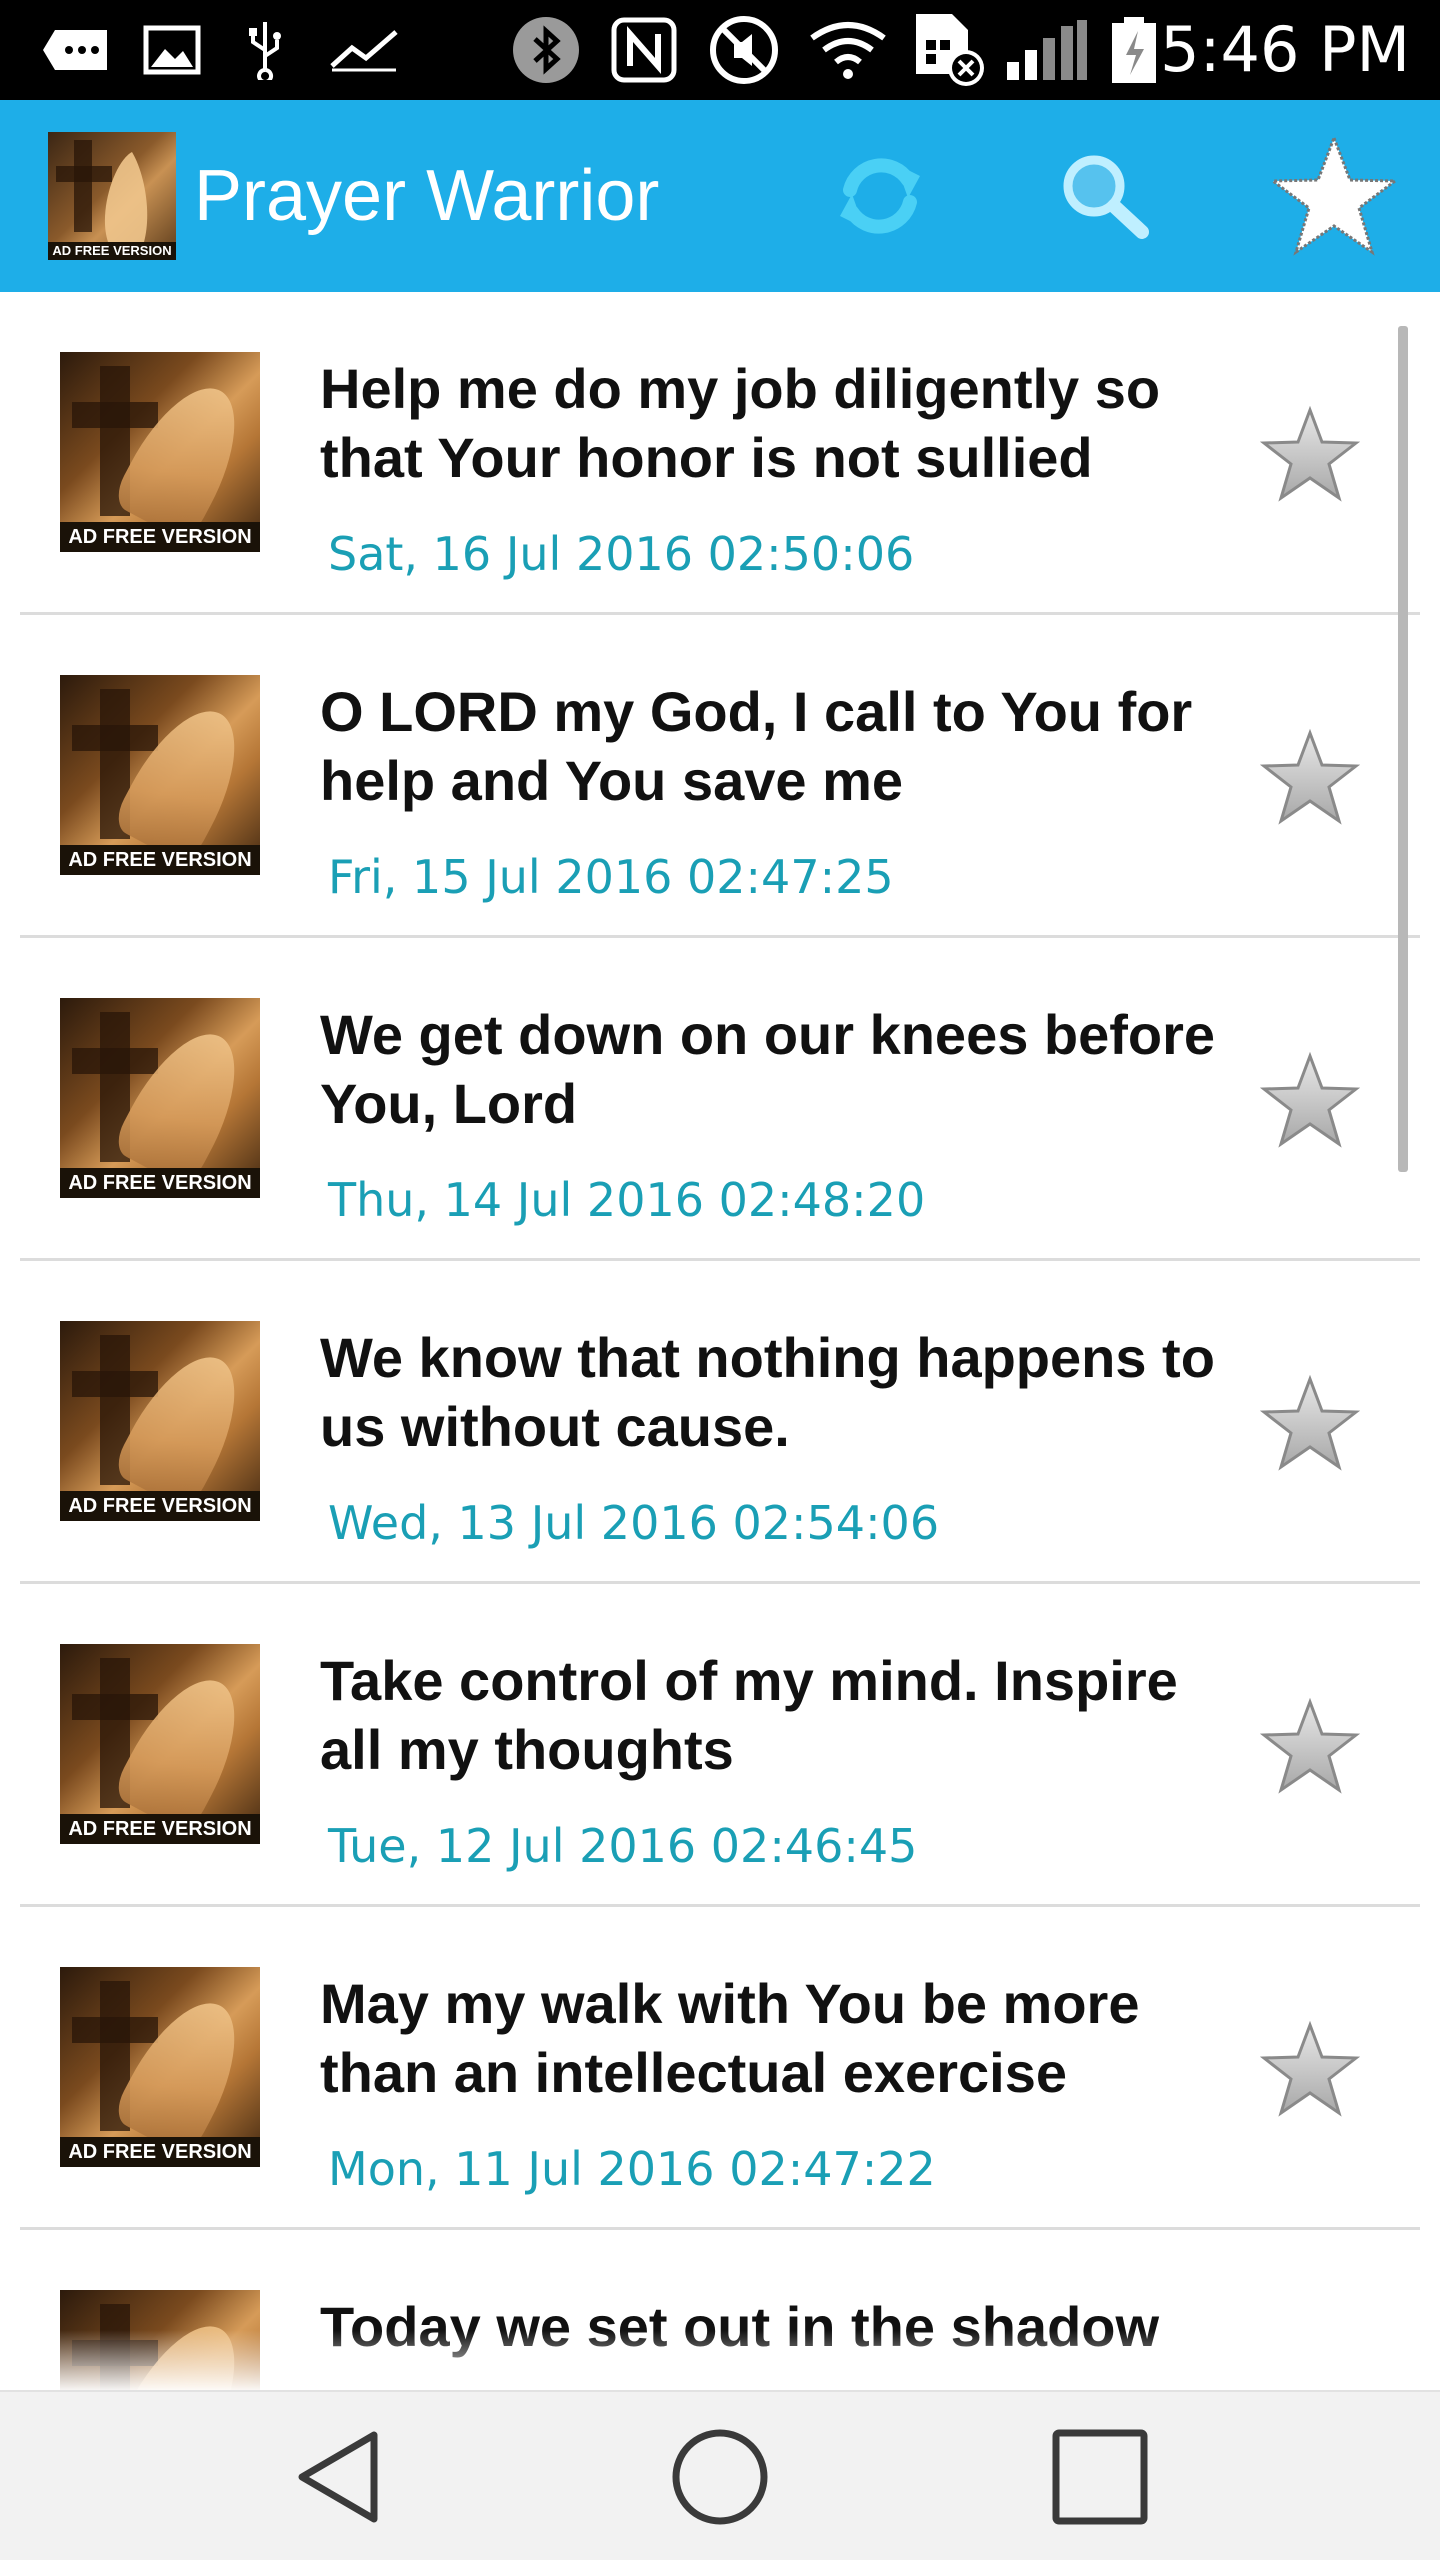 The height and width of the screenshot is (2560, 1440). I want to click on system-nav-bar, so click(720, 2475).